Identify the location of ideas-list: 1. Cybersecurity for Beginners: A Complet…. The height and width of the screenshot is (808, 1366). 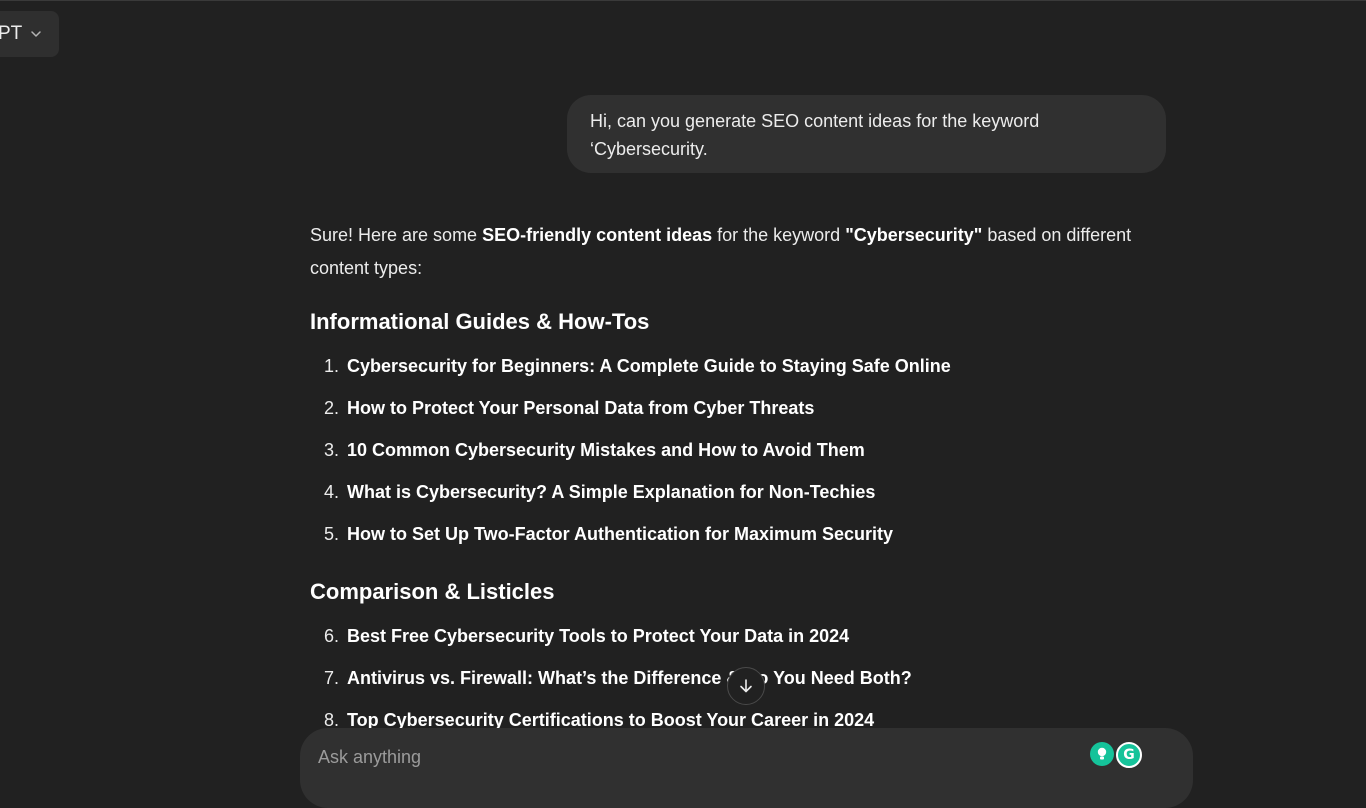
(630, 450).